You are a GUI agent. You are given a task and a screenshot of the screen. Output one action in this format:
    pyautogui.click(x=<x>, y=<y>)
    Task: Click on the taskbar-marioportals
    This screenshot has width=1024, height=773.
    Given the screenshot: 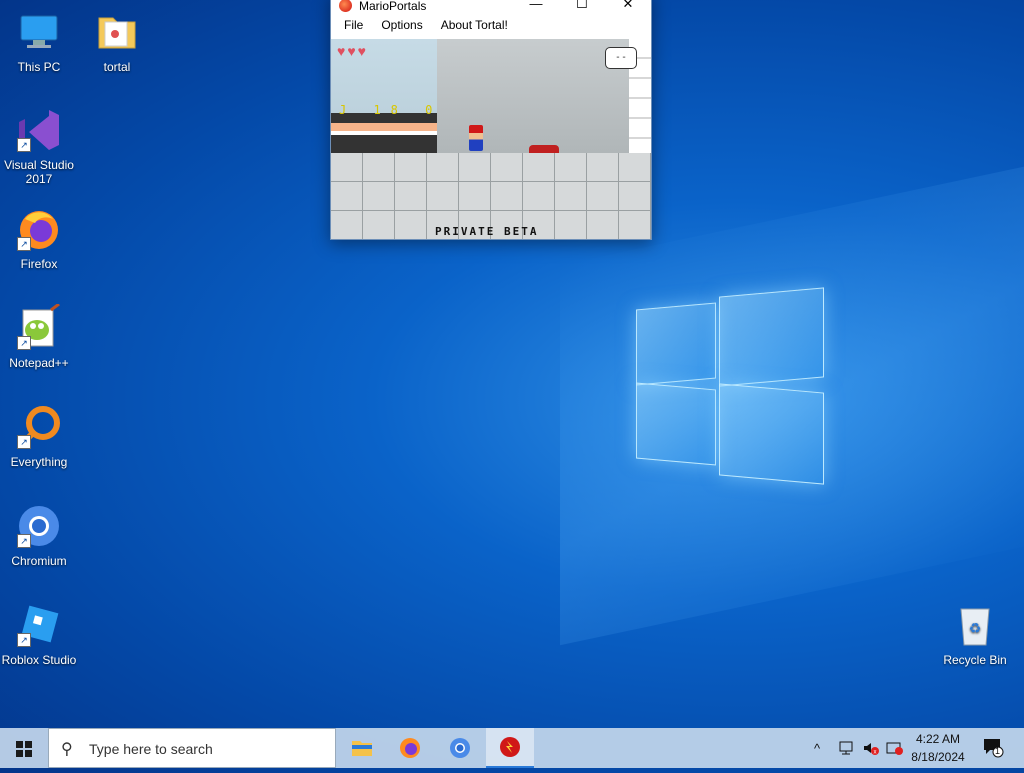 What is the action you would take?
    pyautogui.click(x=510, y=748)
    